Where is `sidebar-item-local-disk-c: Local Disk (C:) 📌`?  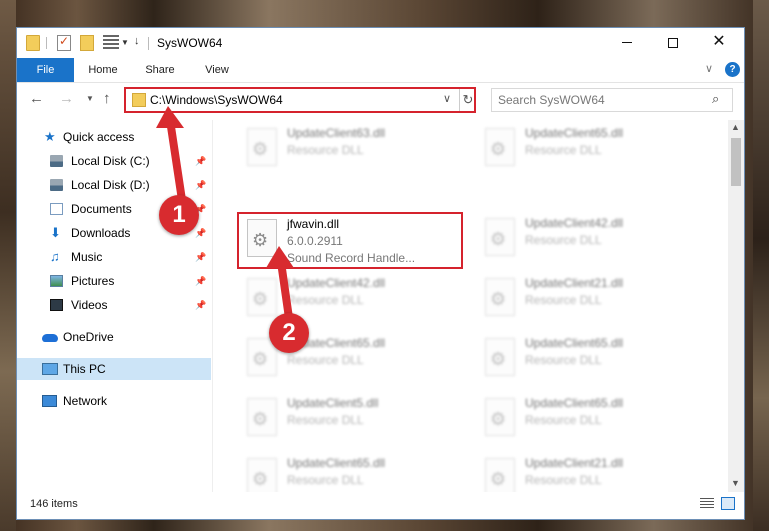
sidebar-item-local-disk-c: Local Disk (C:) 📌 is located at coordinates (115, 161).